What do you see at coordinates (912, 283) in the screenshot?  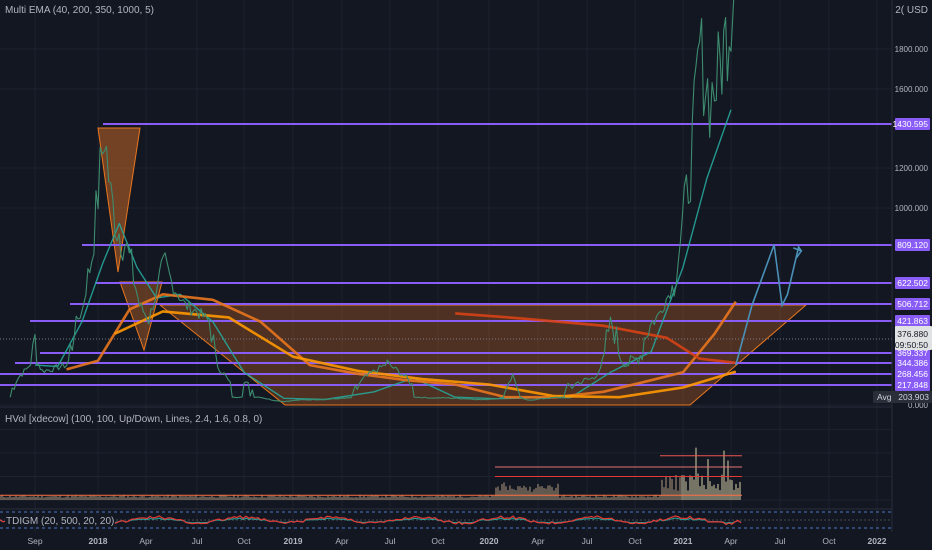 I see `level-badge-label: 622.502` at bounding box center [912, 283].